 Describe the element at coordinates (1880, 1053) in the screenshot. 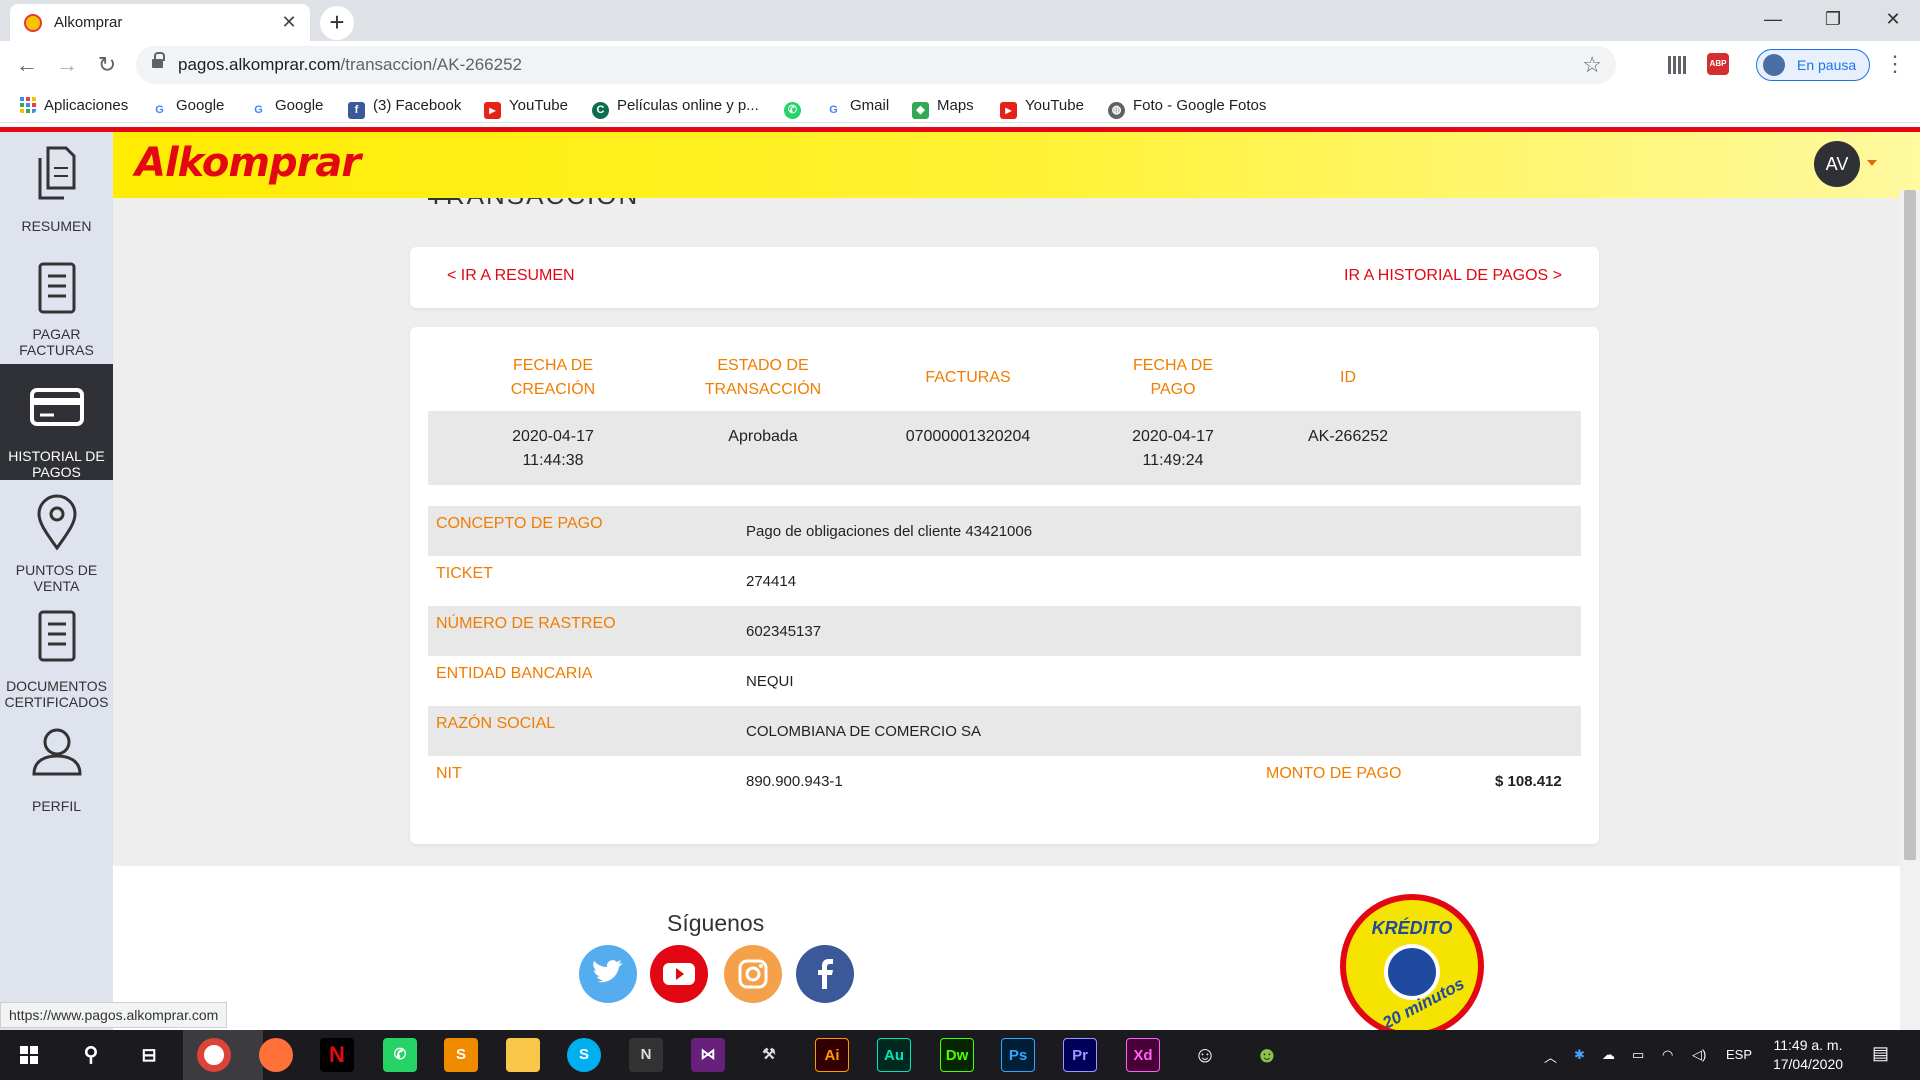

I see `notifications-icon: ▤` at that location.